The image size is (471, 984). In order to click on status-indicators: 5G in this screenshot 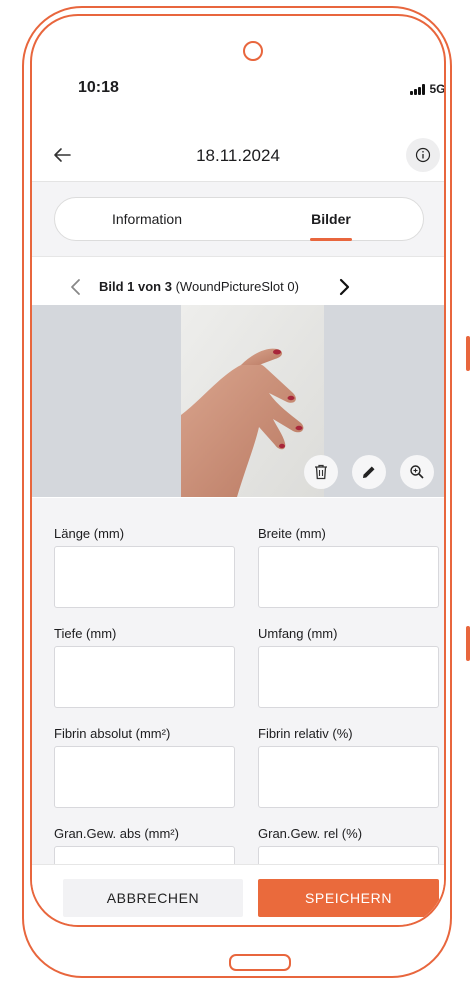, I will do `click(428, 89)`.